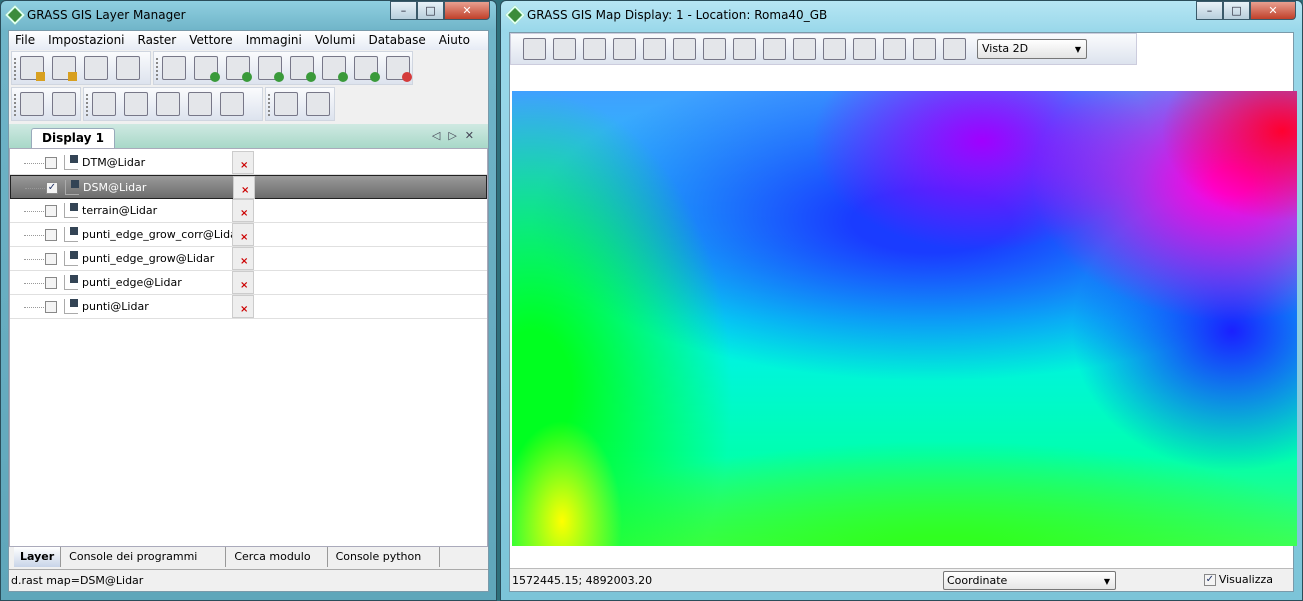  What do you see at coordinates (86, 40) in the screenshot?
I see `menu-impostazioni: Impostazioni` at bounding box center [86, 40].